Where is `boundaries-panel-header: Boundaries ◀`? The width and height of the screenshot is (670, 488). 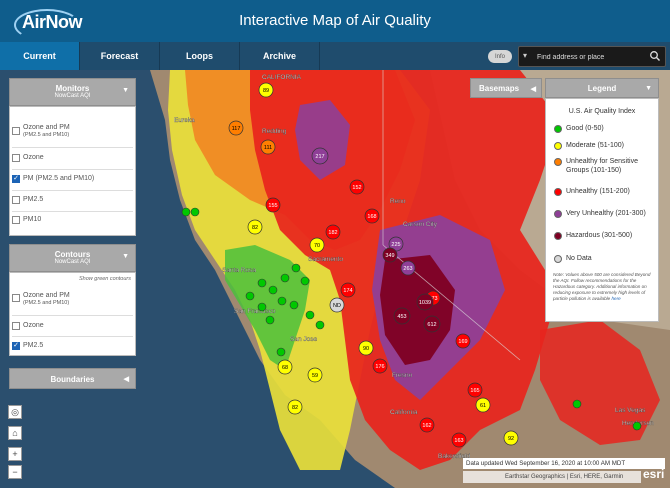
boundaries-panel-header: Boundaries ◀ is located at coordinates (72, 378).